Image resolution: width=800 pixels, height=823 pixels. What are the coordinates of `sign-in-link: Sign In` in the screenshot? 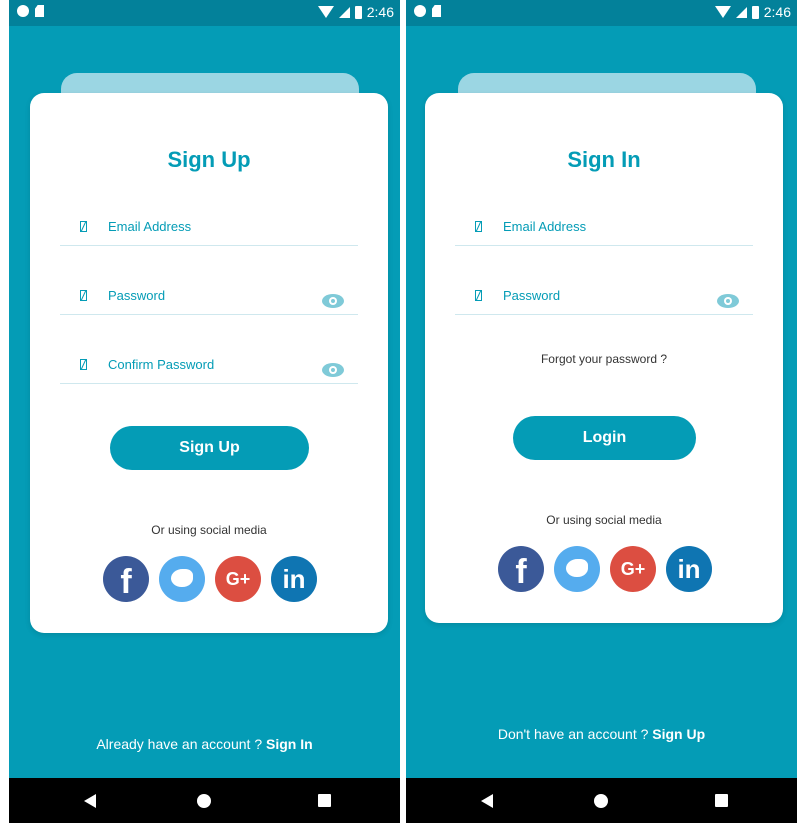 It's located at (289, 744).